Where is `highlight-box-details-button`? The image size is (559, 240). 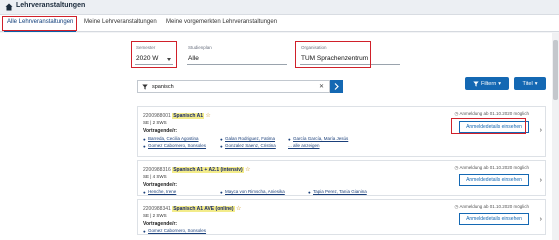 highlight-box-details-button is located at coordinates (488, 126).